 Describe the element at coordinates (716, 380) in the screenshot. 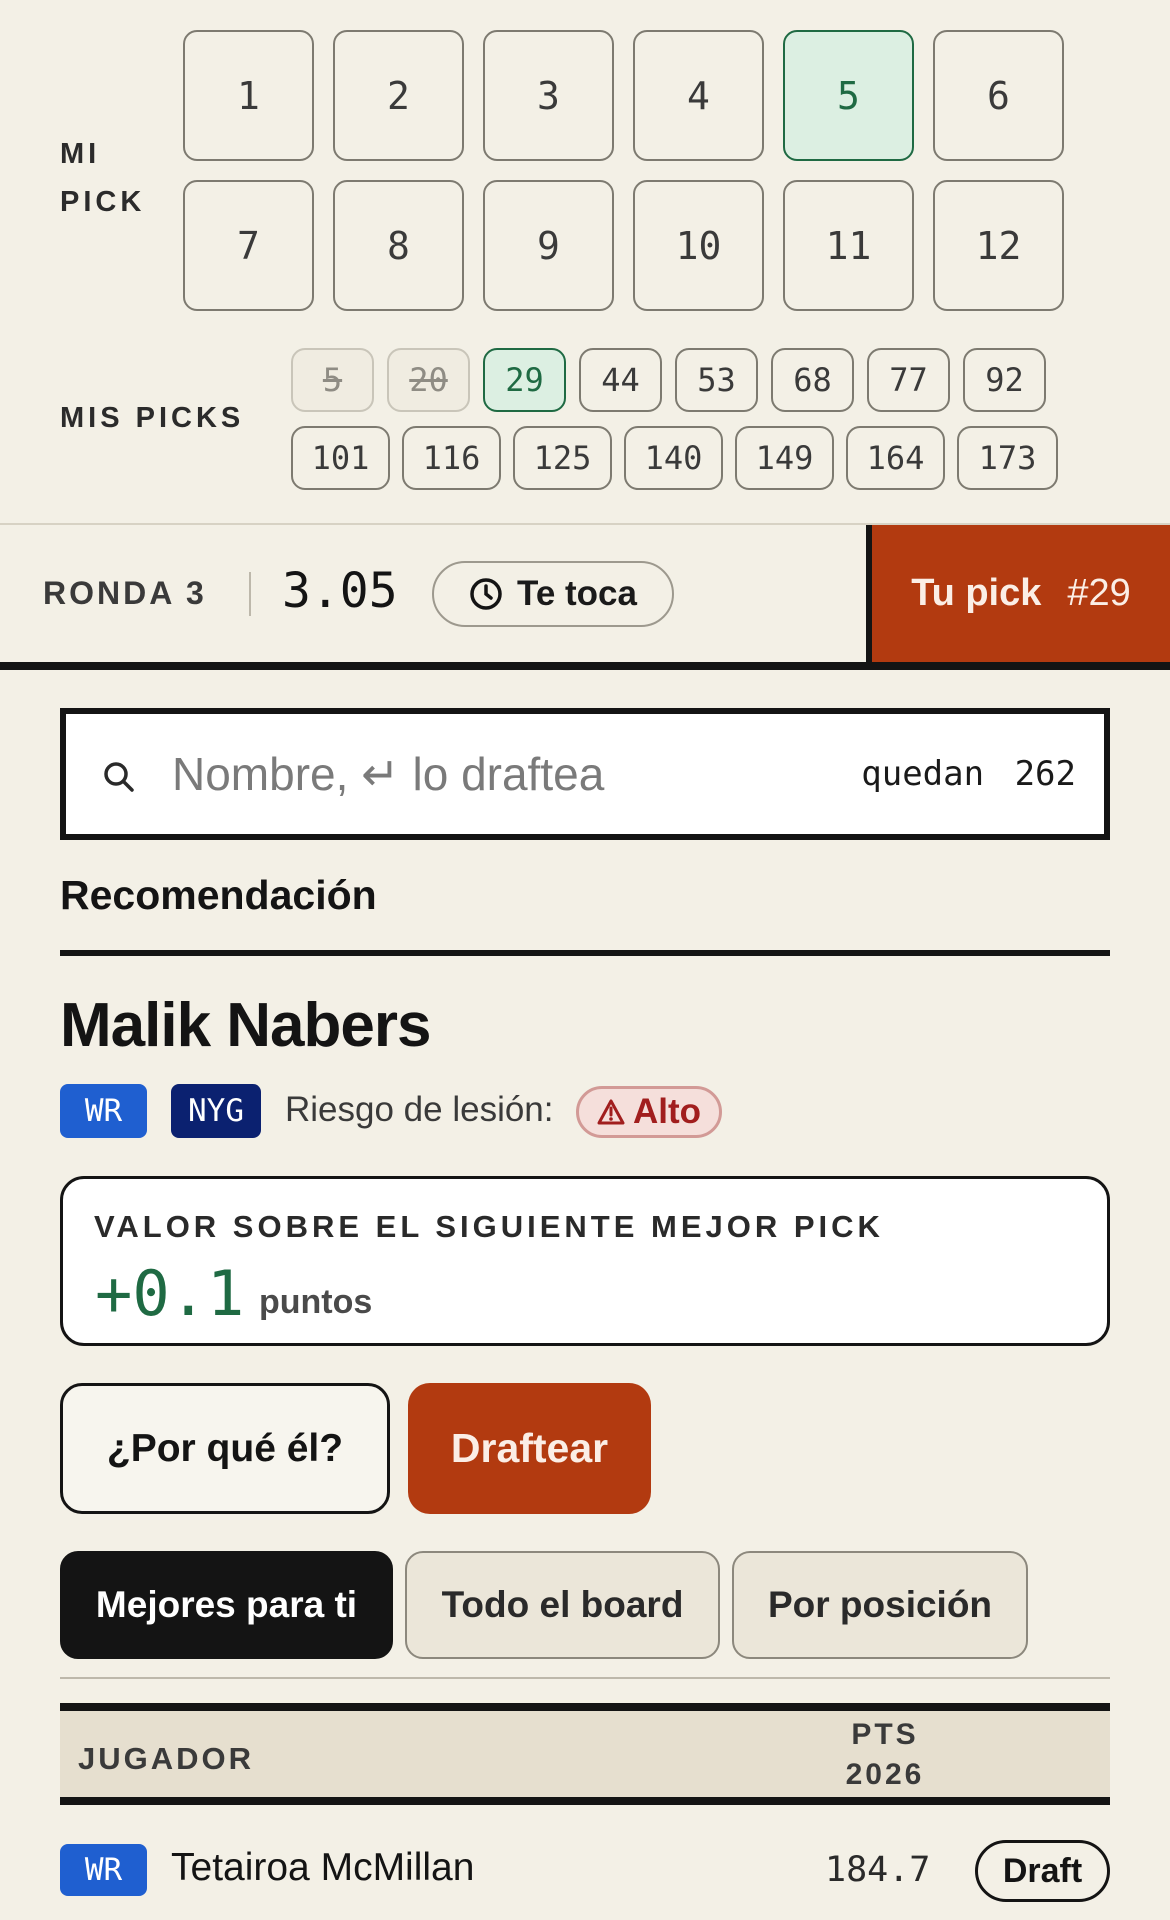

I see `my-pick-chip: 53` at that location.